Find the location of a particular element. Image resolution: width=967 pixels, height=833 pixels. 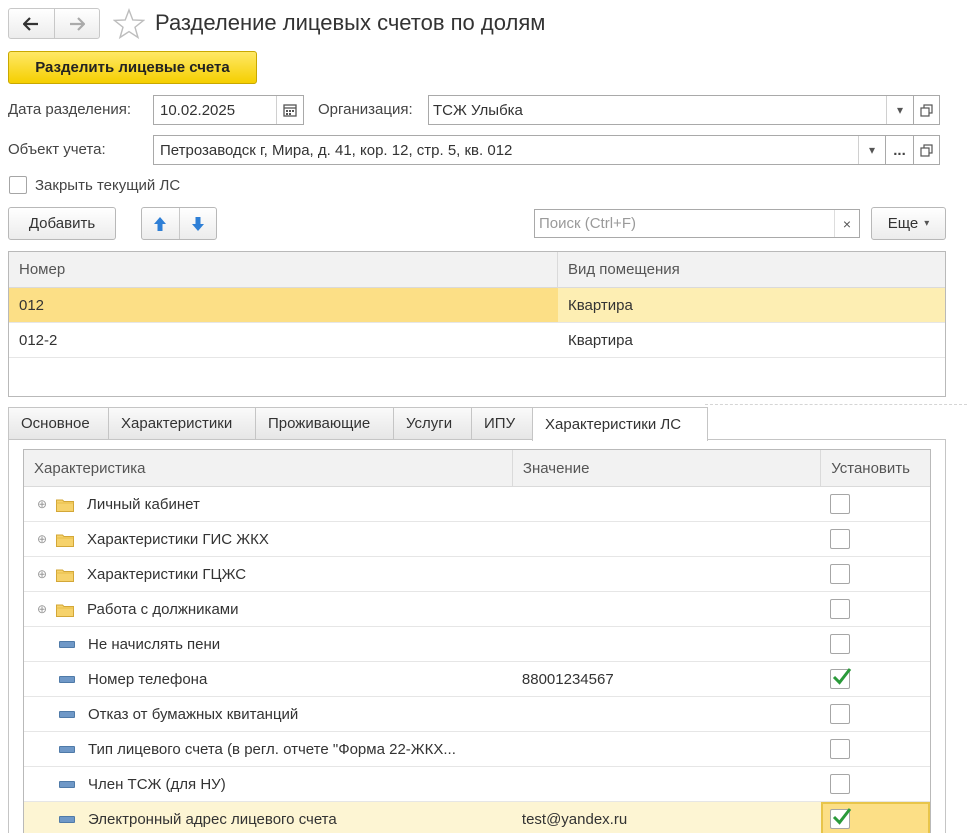

table-row: 012 Квартира is located at coordinates (477, 305).